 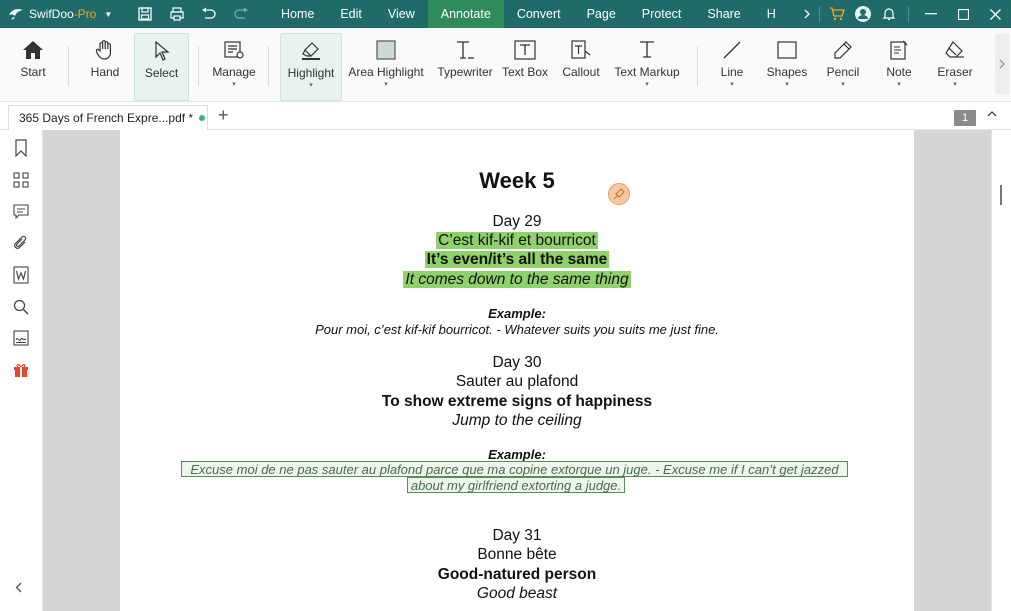 What do you see at coordinates (517, 221) in the screenshot?
I see `day29-label: Day 29` at bounding box center [517, 221].